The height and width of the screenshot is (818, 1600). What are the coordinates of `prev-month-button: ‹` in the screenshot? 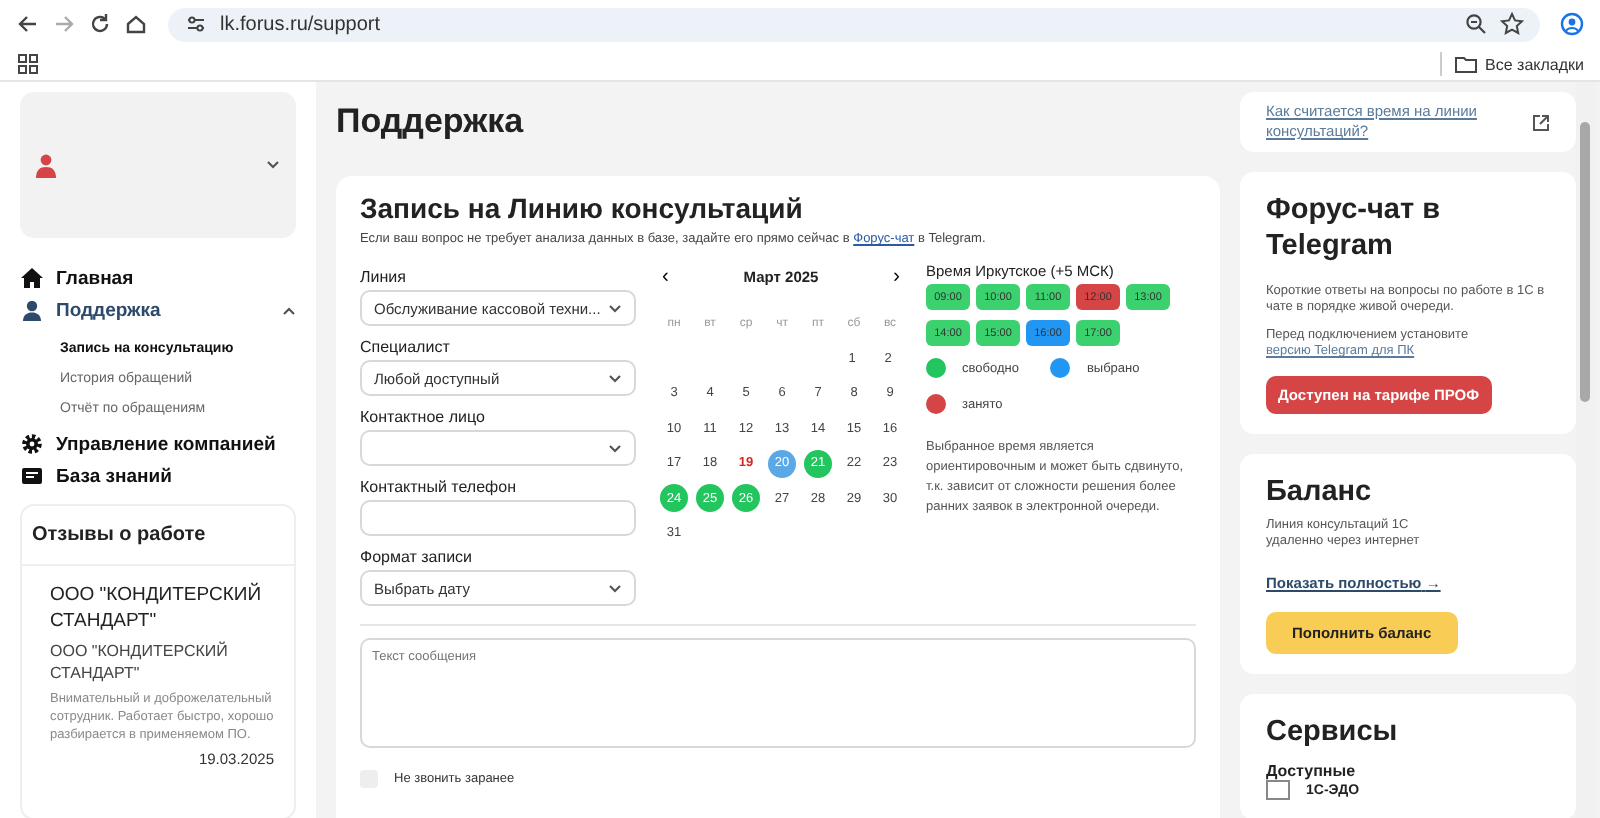 It's located at (665, 276).